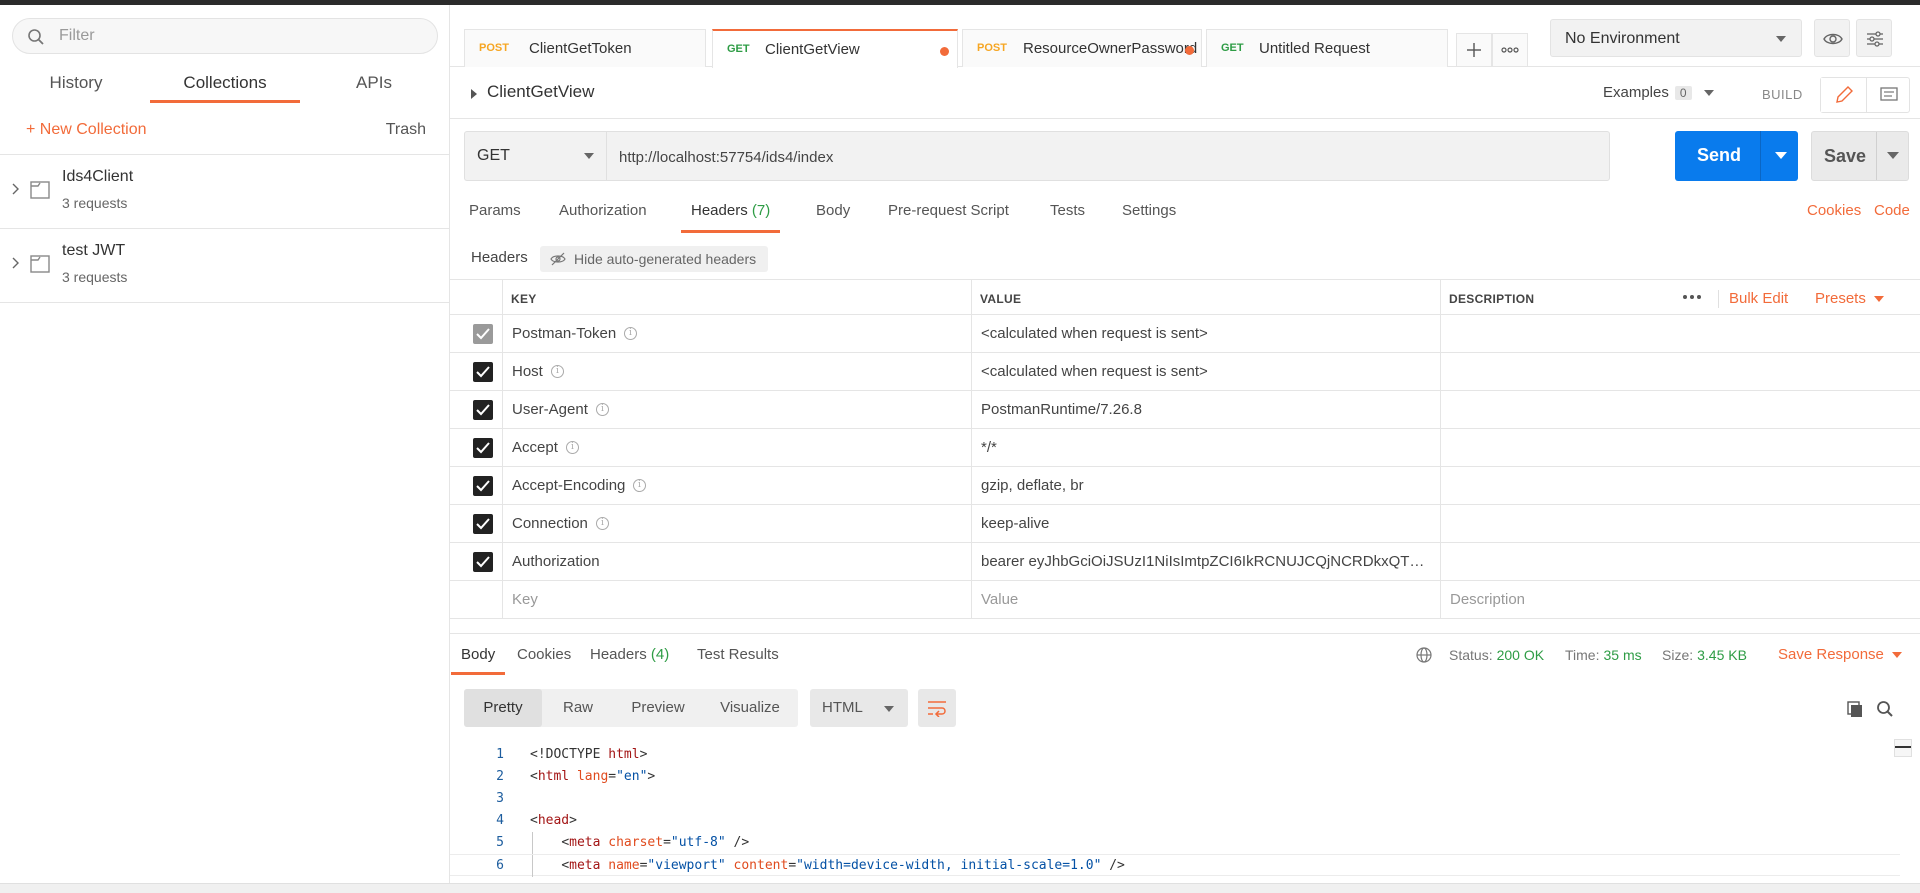 The height and width of the screenshot is (893, 1920). Describe the element at coordinates (736, 409) in the screenshot. I see `row-key-cell: User-Agent i` at that location.